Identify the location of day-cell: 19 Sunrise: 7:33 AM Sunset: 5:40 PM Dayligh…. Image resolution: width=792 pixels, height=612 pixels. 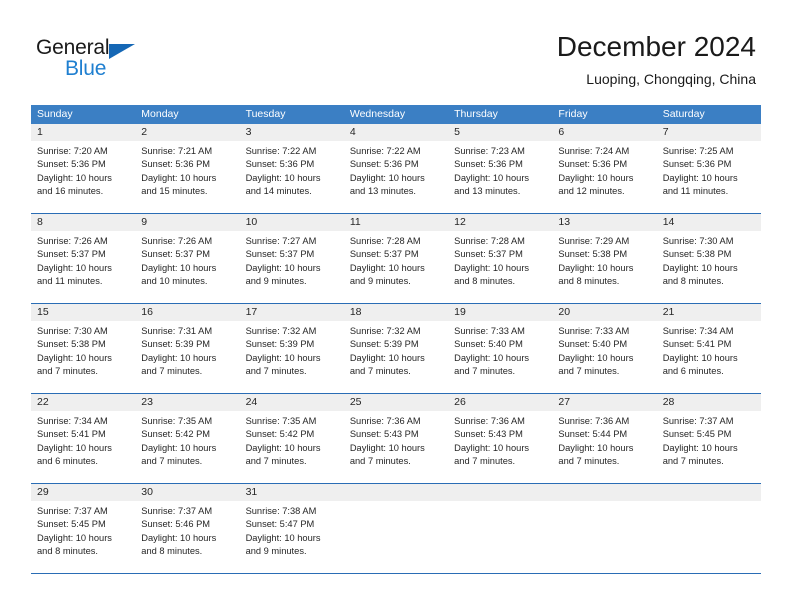
(500, 348).